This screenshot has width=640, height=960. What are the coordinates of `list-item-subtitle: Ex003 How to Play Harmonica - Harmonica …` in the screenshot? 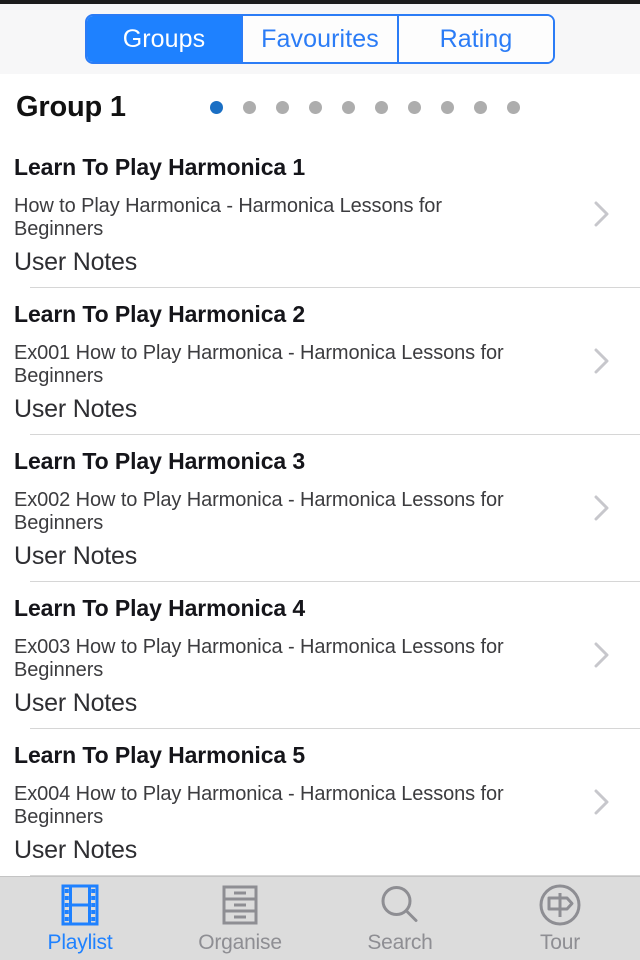 It's located at (259, 658).